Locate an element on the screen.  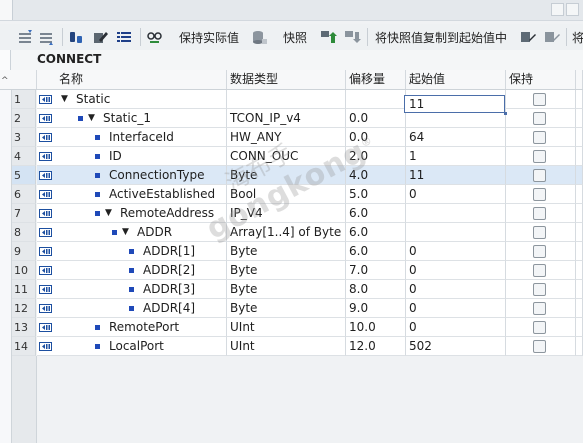
offset-cell: 9.0 is located at coordinates (376, 308).